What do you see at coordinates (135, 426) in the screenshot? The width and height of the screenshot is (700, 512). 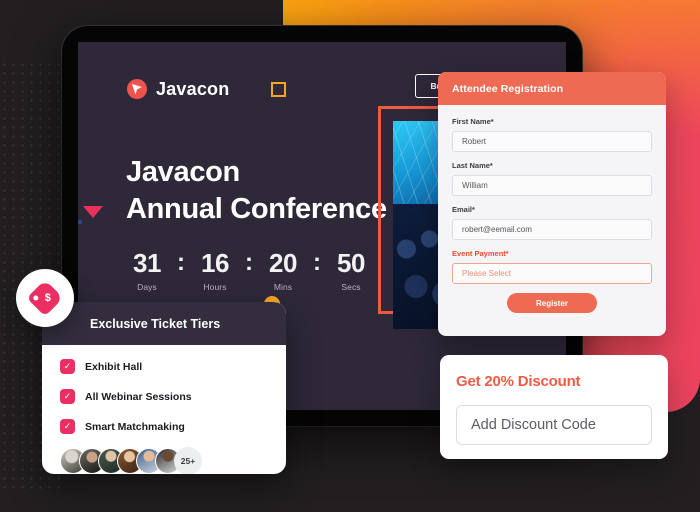 I see `tier-label-smart-matchmaking: Smart Matchmaking` at bounding box center [135, 426].